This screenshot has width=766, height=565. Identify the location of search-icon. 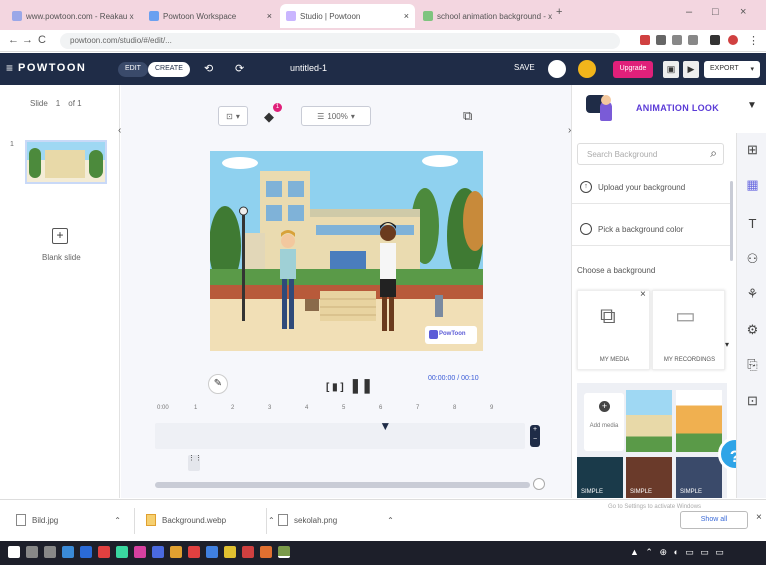
(32, 552).